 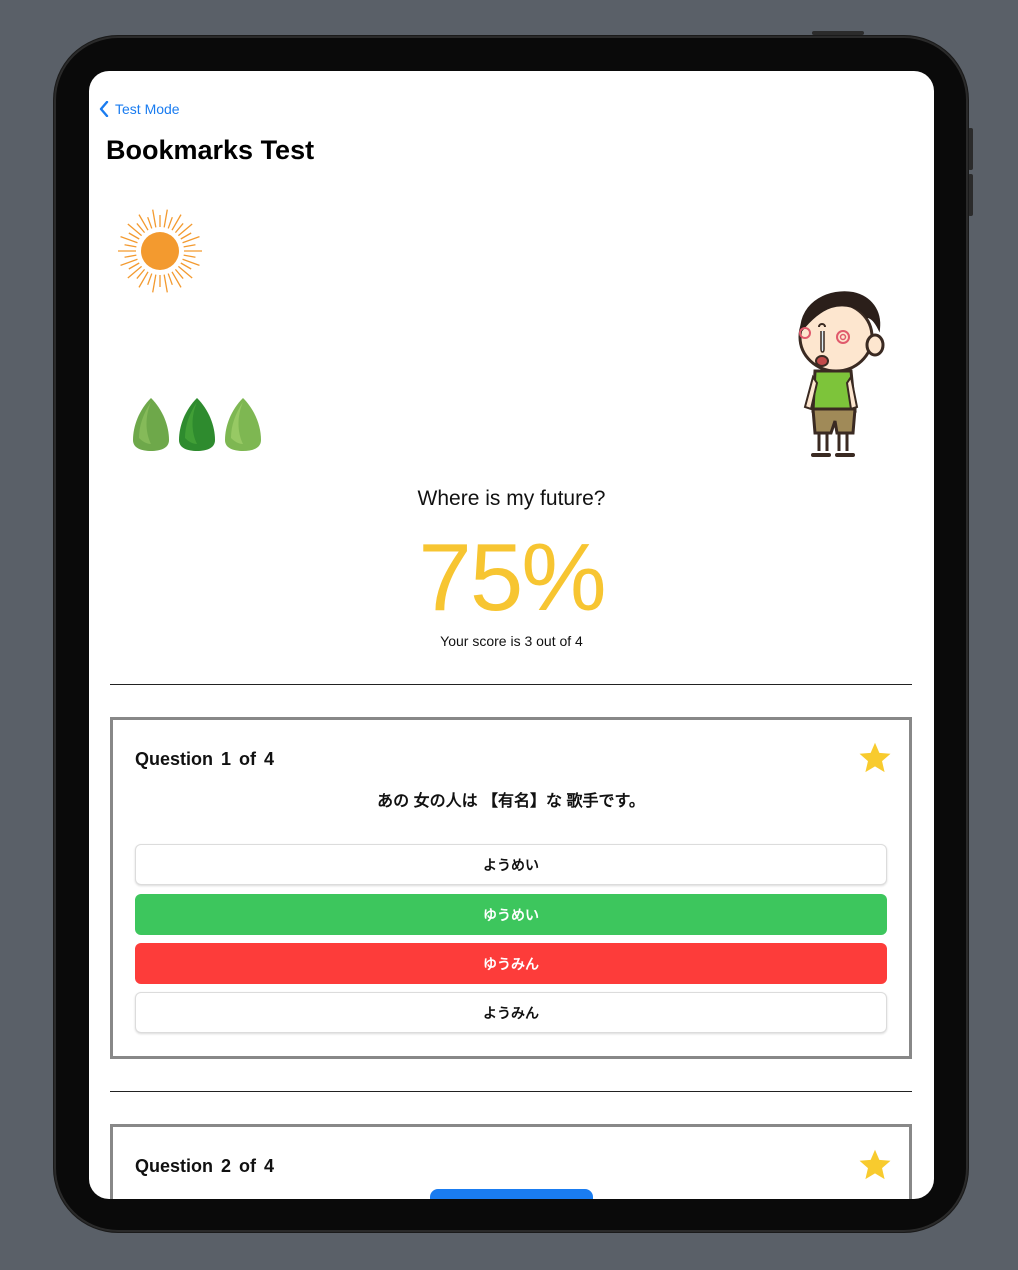 I want to click on question-header: Question 1 of 4, so click(x=205, y=759).